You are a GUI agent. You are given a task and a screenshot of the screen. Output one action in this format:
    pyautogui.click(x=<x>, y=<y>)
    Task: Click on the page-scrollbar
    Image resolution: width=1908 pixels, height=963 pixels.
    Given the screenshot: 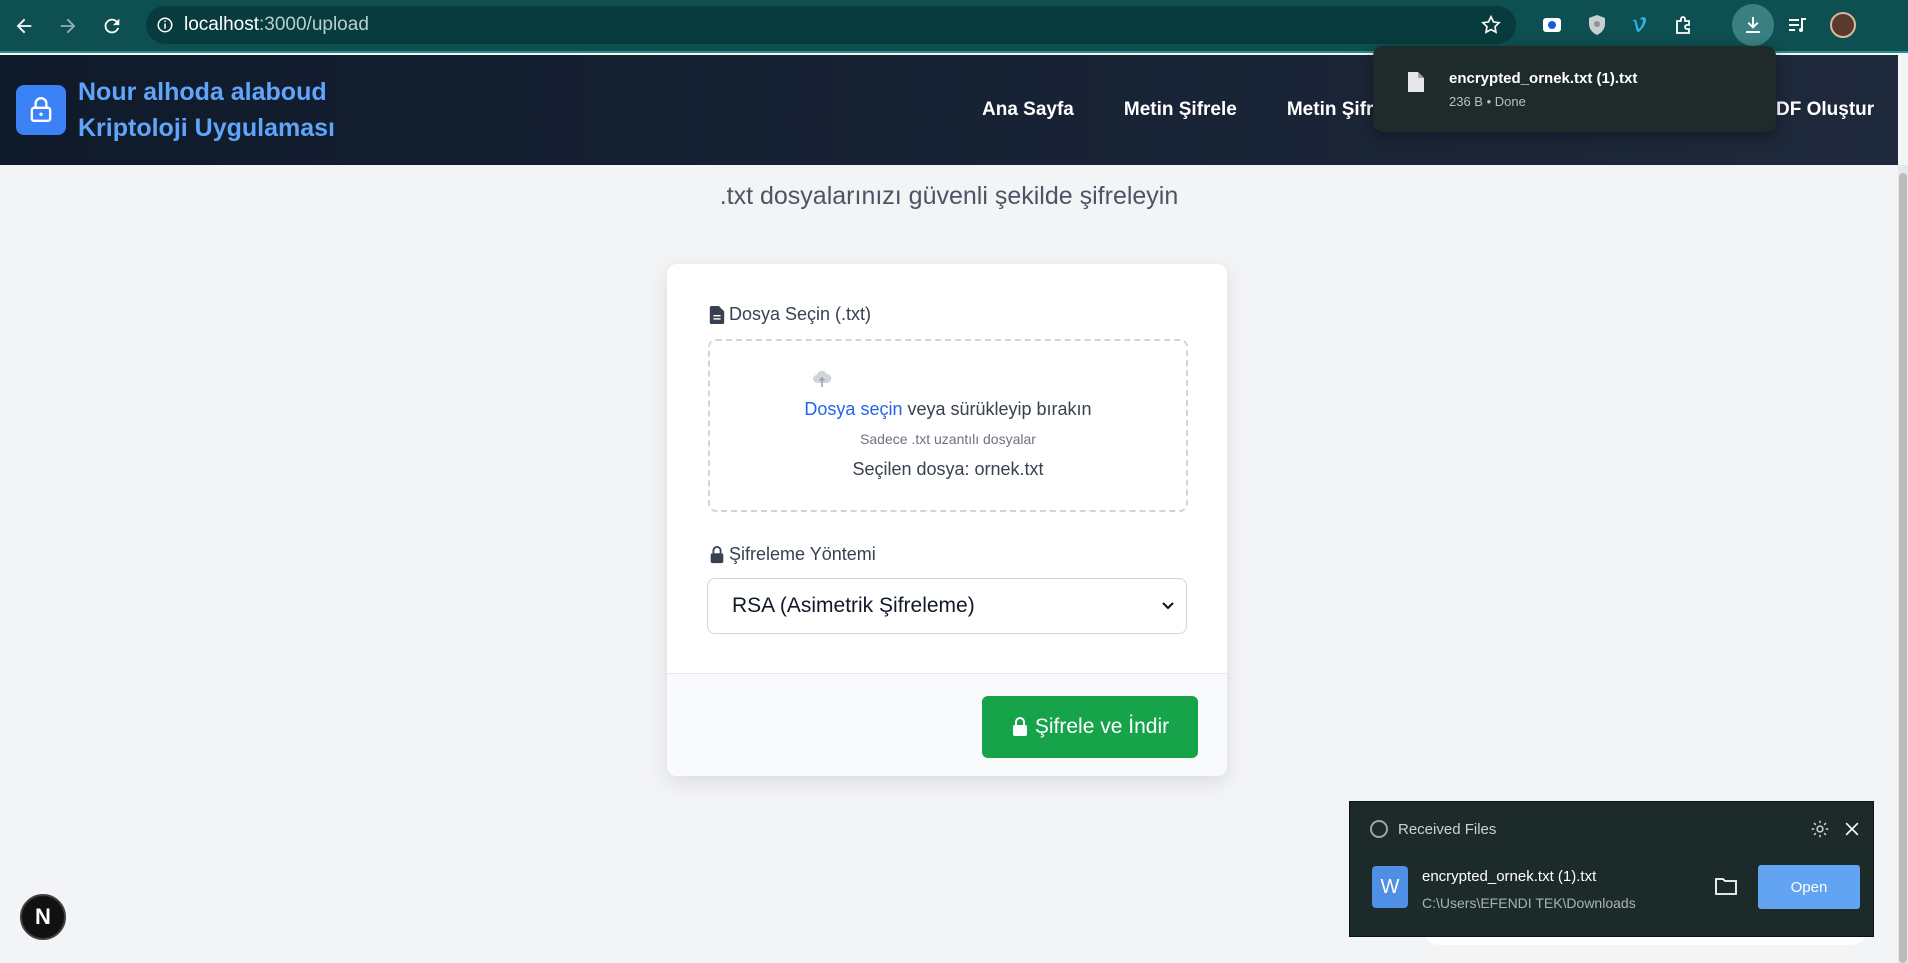 What is the action you would take?
    pyautogui.click(x=1903, y=564)
    